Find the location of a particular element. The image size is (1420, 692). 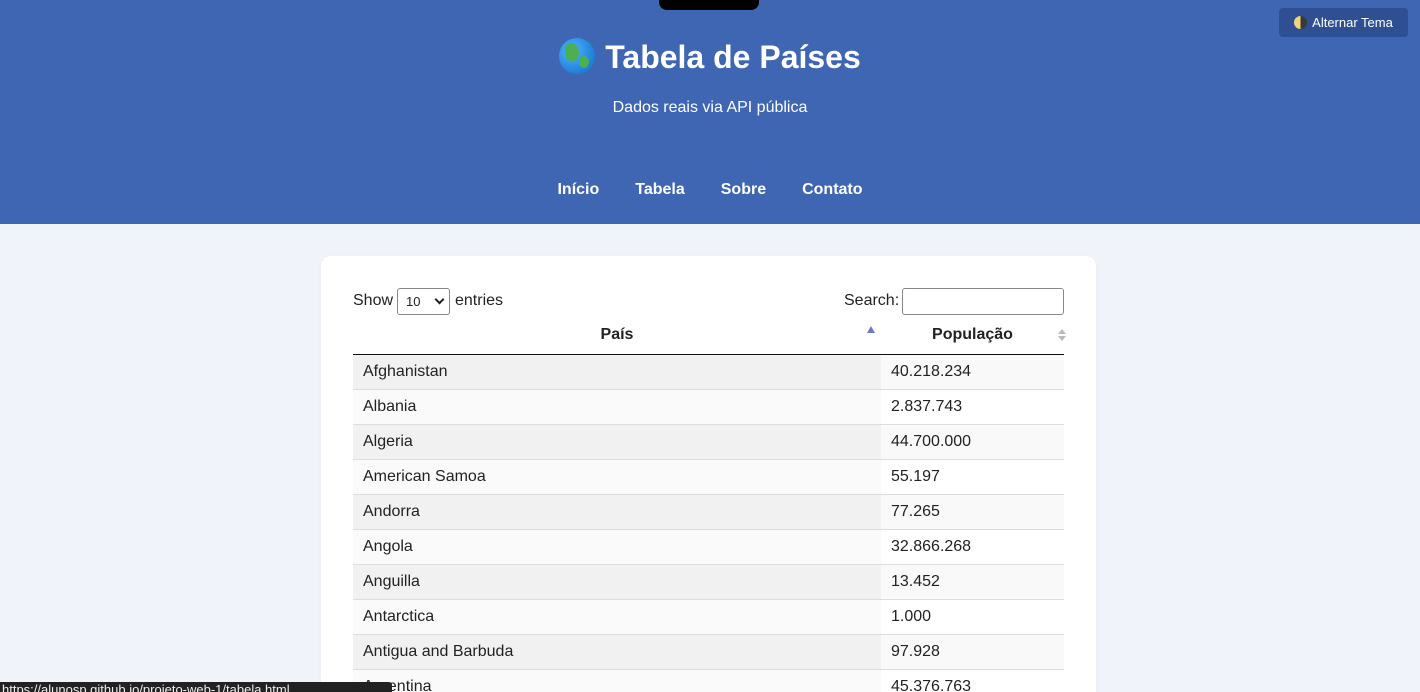

population-cell: 2.837.743 is located at coordinates (972, 406).